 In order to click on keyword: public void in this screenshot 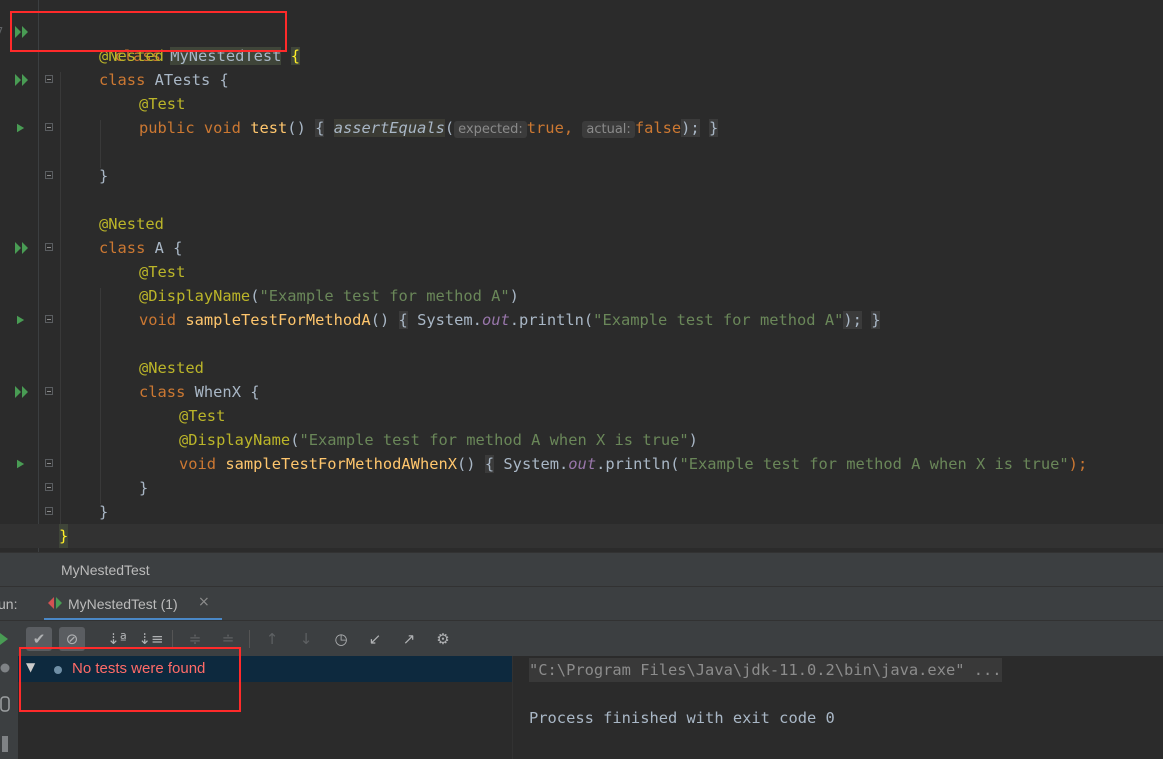, I will do `click(190, 128)`.